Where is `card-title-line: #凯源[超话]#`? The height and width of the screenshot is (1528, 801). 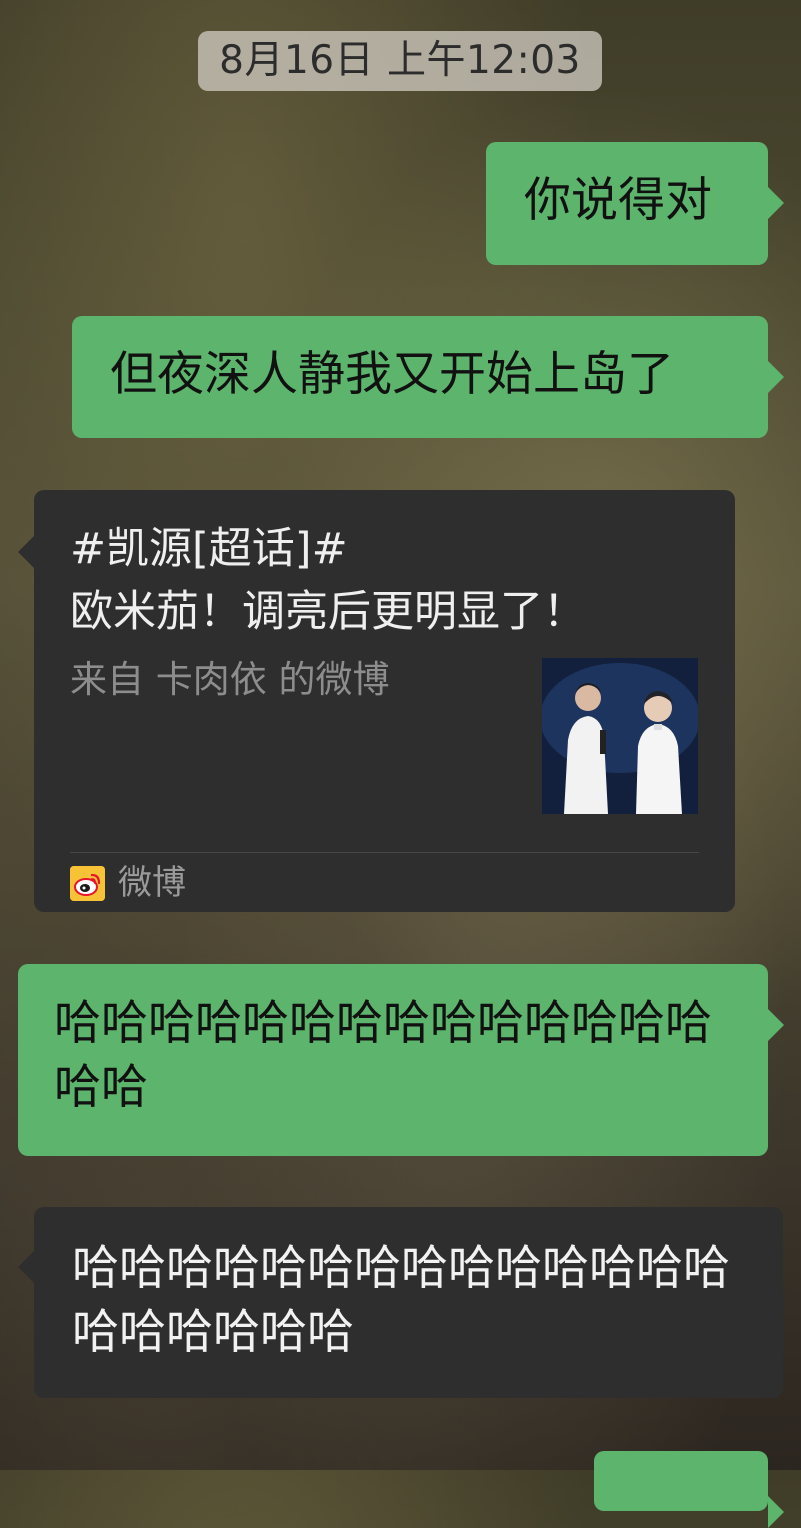
card-title-line: #凯源[超话]# is located at coordinates (209, 549).